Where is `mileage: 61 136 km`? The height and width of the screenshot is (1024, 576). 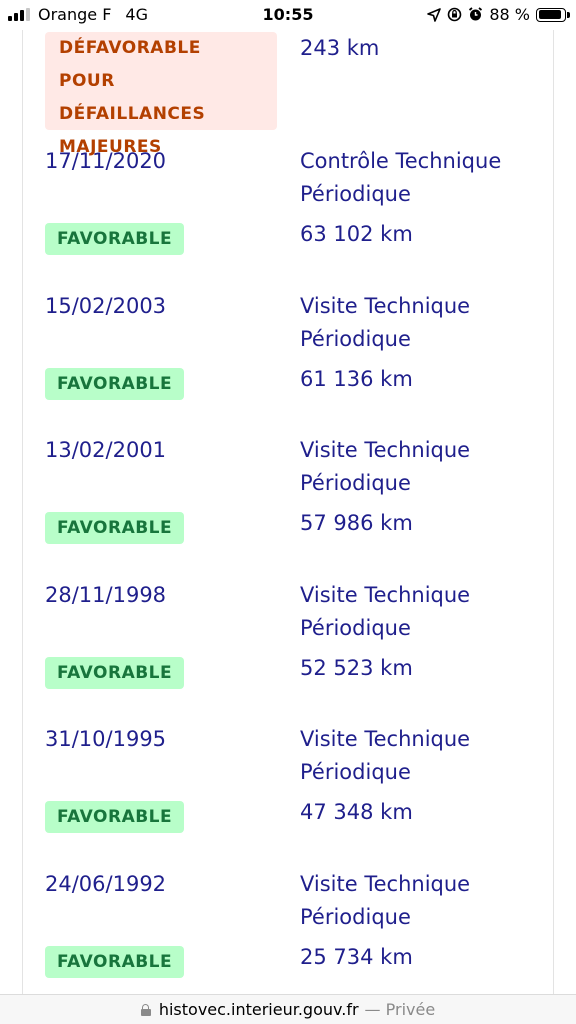
mileage: 61 136 km is located at coordinates (356, 378).